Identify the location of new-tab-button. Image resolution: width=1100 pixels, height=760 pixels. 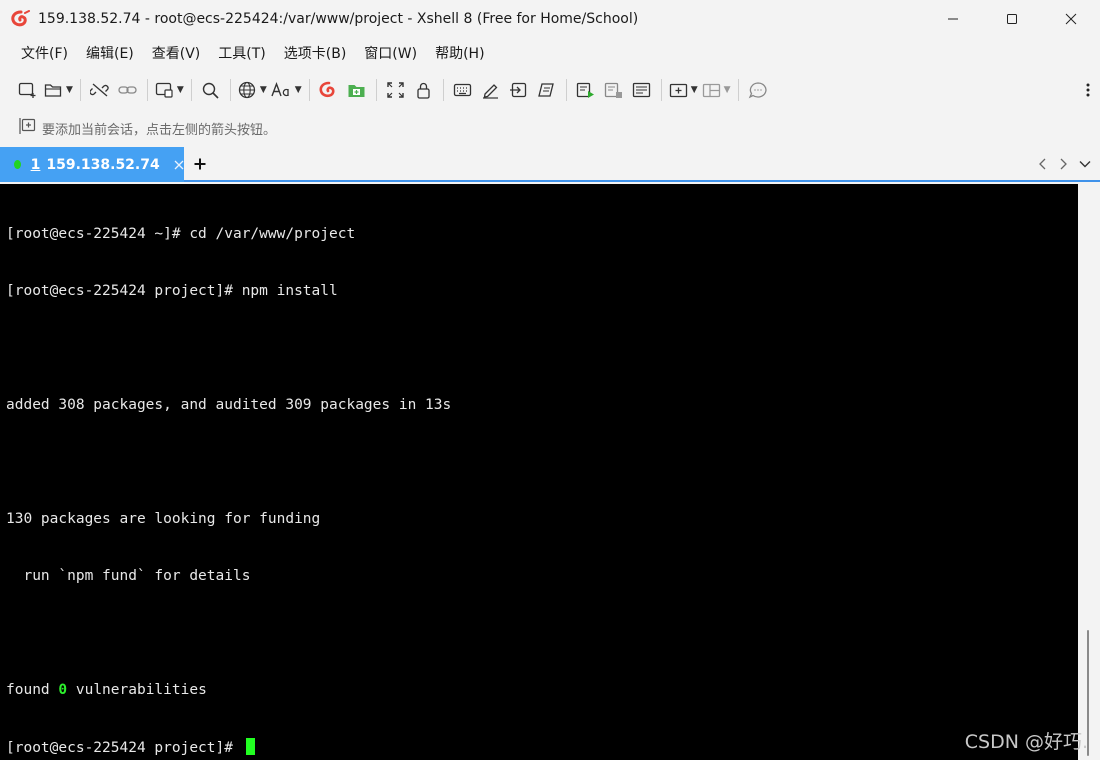
(200, 164).